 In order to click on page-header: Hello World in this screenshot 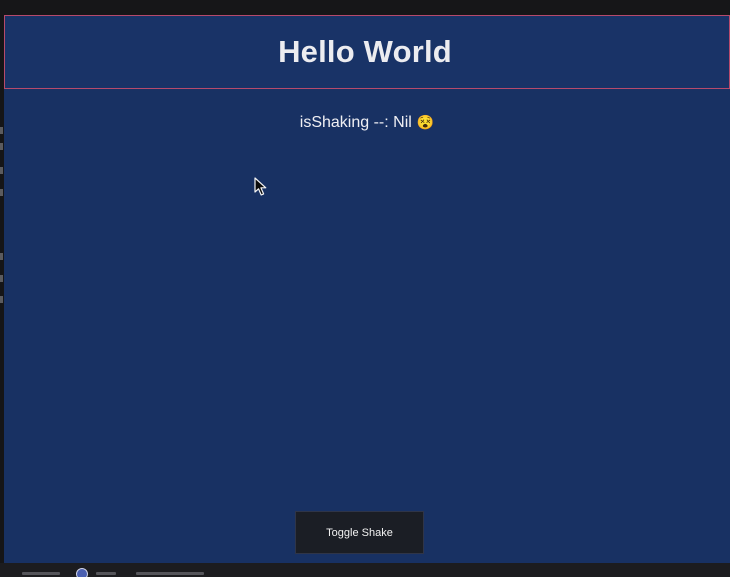, I will do `click(367, 52)`.